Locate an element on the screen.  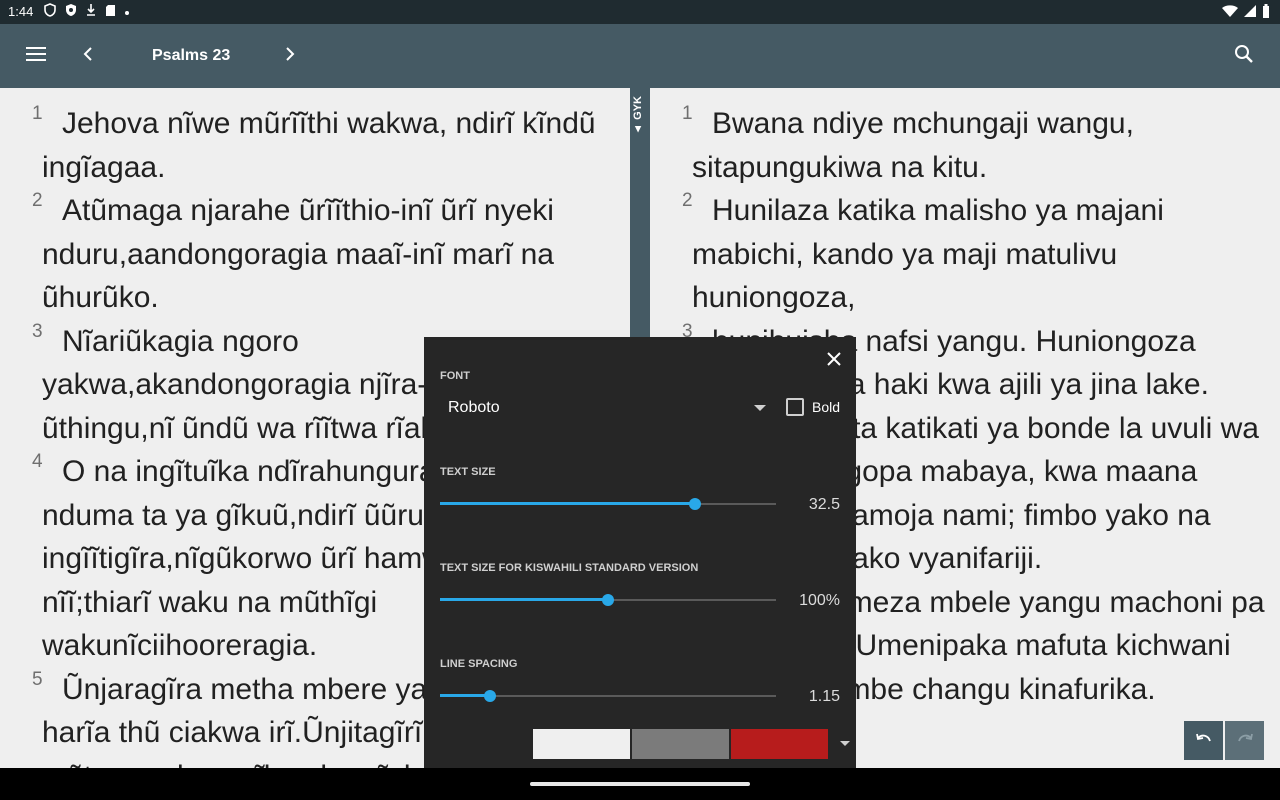
verse-number: 3 is located at coordinates (37, 331).